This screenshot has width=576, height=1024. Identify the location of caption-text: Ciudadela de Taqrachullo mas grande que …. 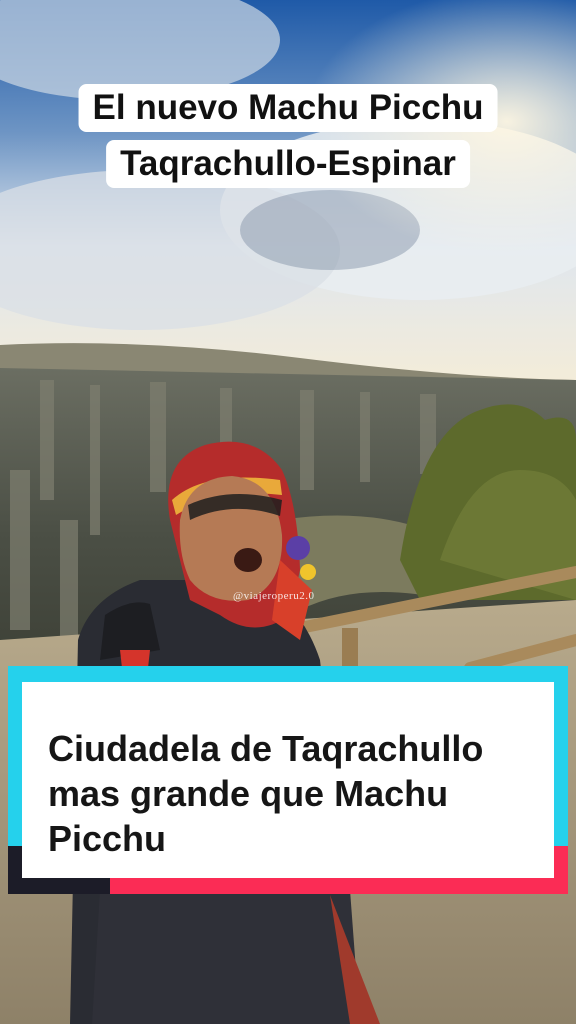
(266, 793).